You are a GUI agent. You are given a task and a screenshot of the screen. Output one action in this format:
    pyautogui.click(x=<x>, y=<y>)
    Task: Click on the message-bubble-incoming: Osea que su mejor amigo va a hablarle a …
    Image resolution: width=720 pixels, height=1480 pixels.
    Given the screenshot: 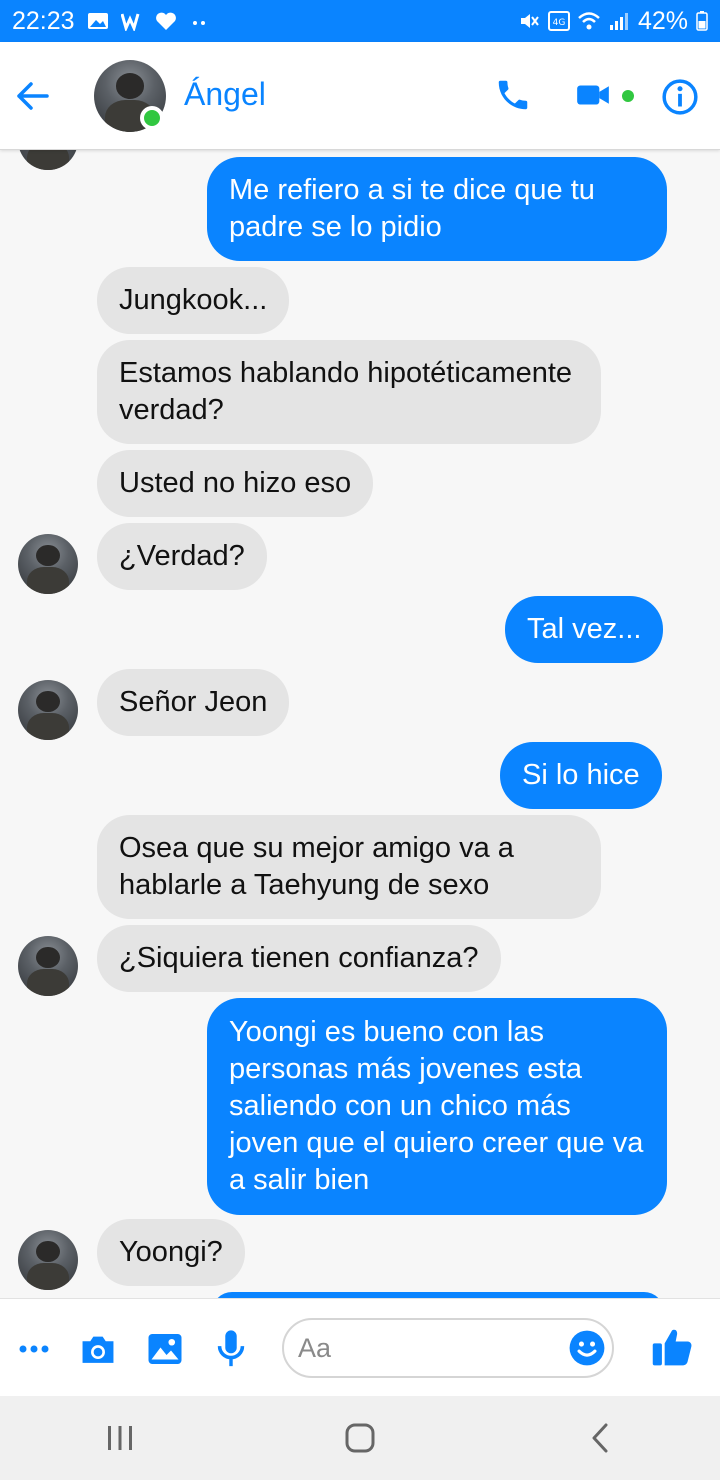 What is the action you would take?
    pyautogui.click(x=349, y=867)
    